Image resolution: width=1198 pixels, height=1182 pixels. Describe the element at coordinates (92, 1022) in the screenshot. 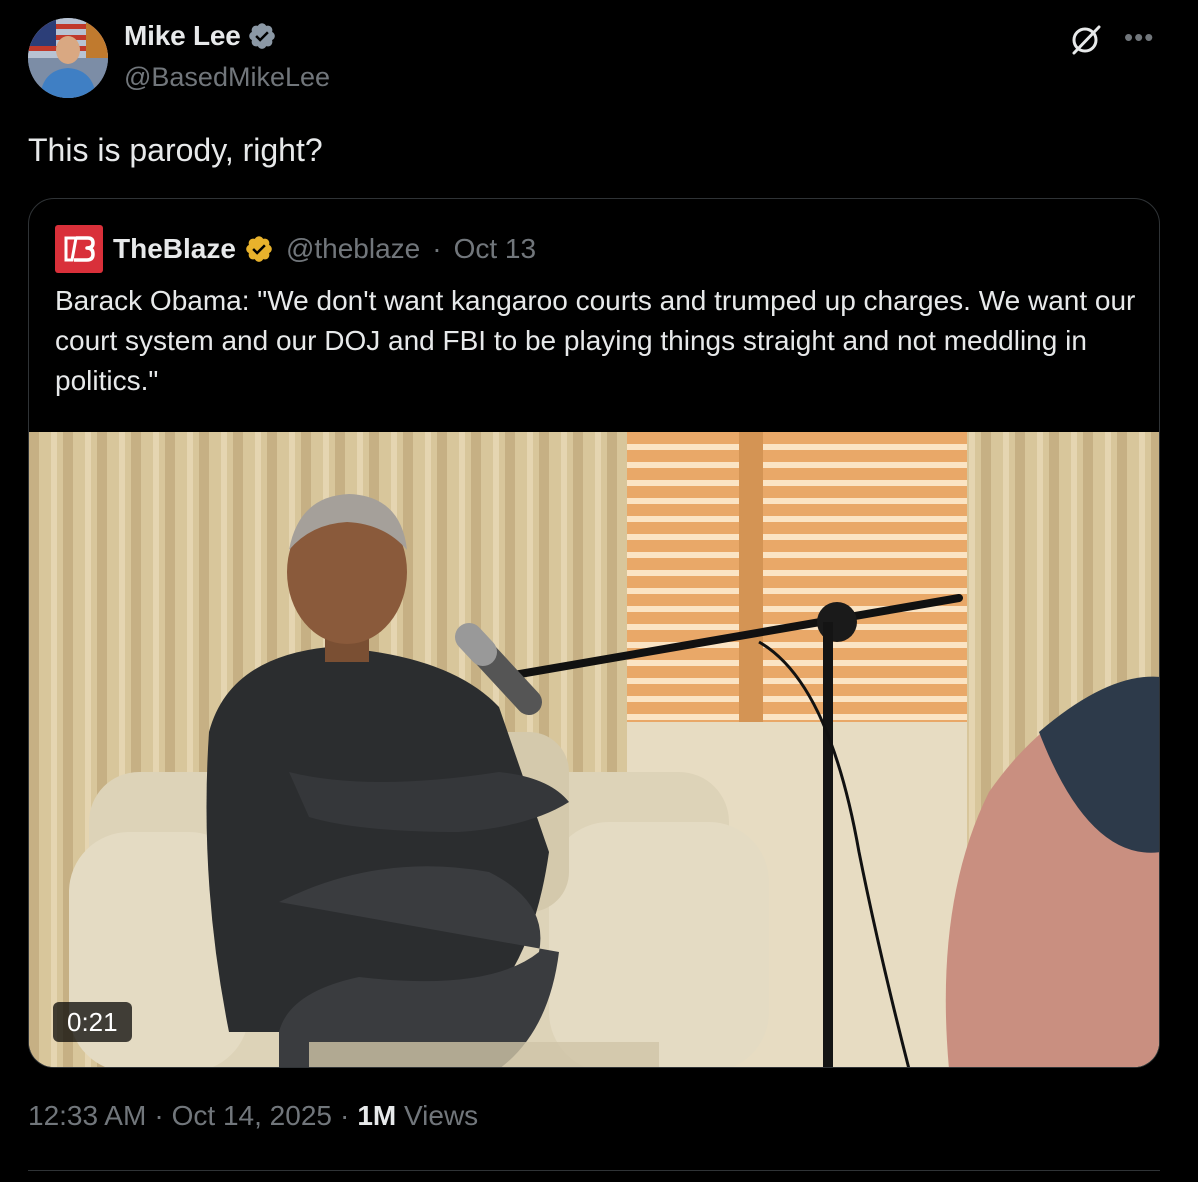

I see `video-duration-badge: 0:21` at that location.